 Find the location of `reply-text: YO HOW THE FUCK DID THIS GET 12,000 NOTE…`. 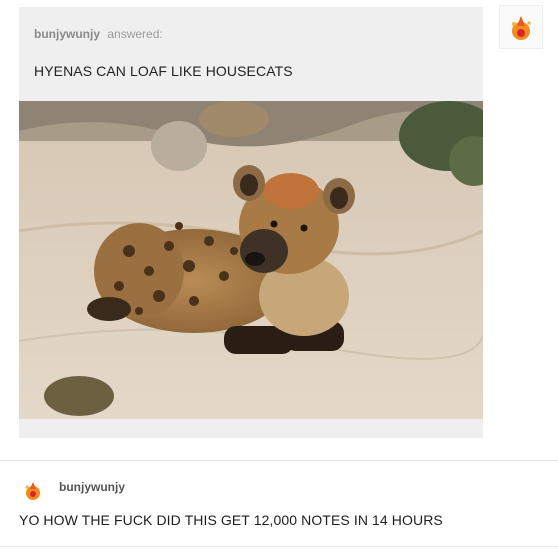

reply-text: YO HOW THE FUCK DID THIS GET 12,000 NOTE… is located at coordinates (231, 520).